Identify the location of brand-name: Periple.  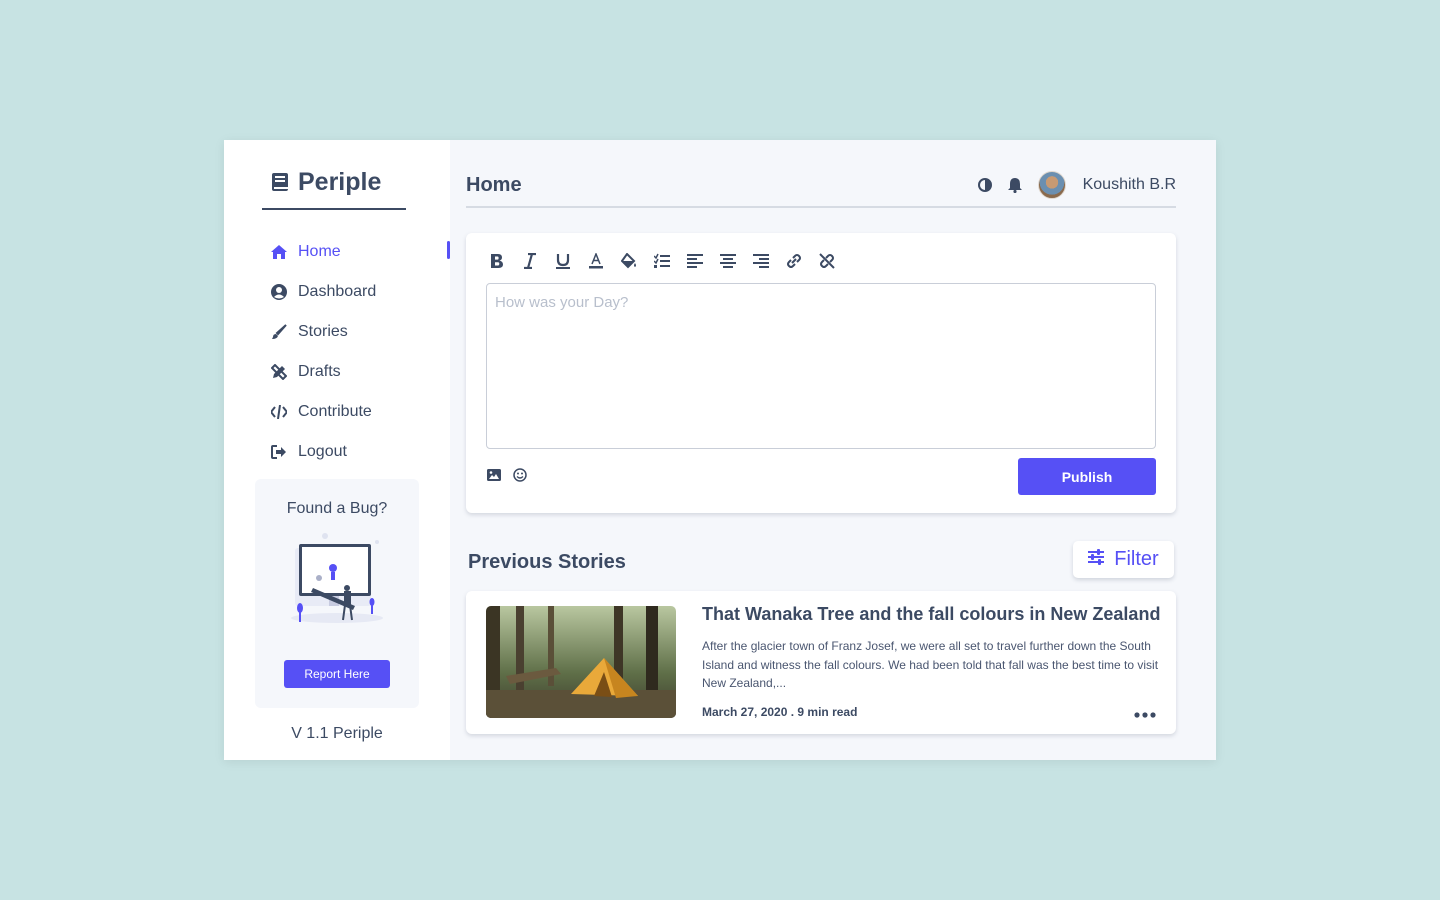
(340, 182).